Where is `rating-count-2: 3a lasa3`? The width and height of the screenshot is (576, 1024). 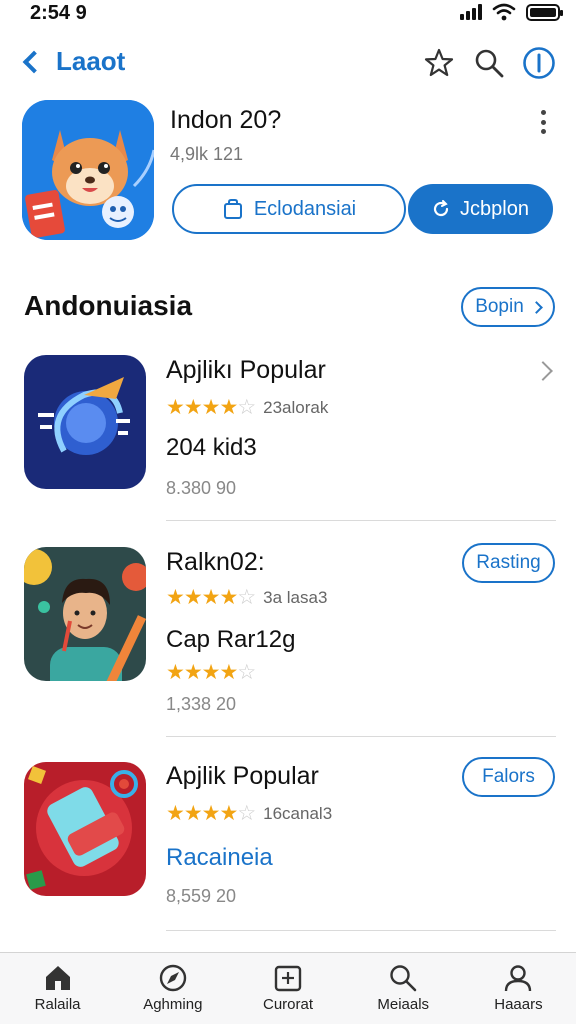 rating-count-2: 3a lasa3 is located at coordinates (295, 597).